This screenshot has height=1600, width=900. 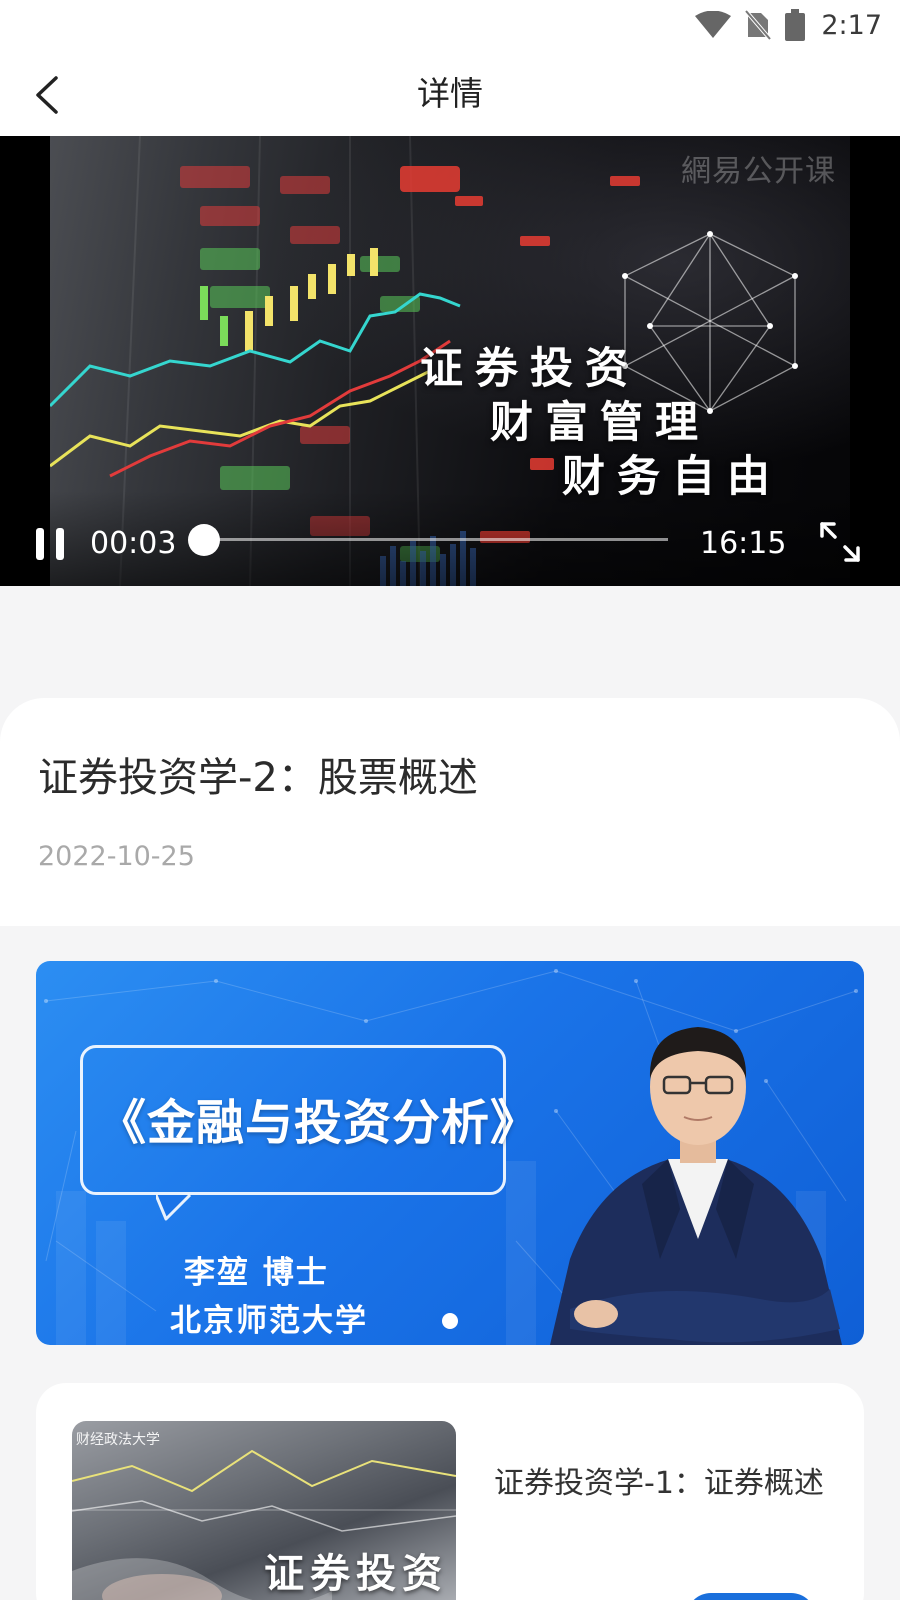 What do you see at coordinates (133, 543) in the screenshot?
I see `current-time: 00:03` at bounding box center [133, 543].